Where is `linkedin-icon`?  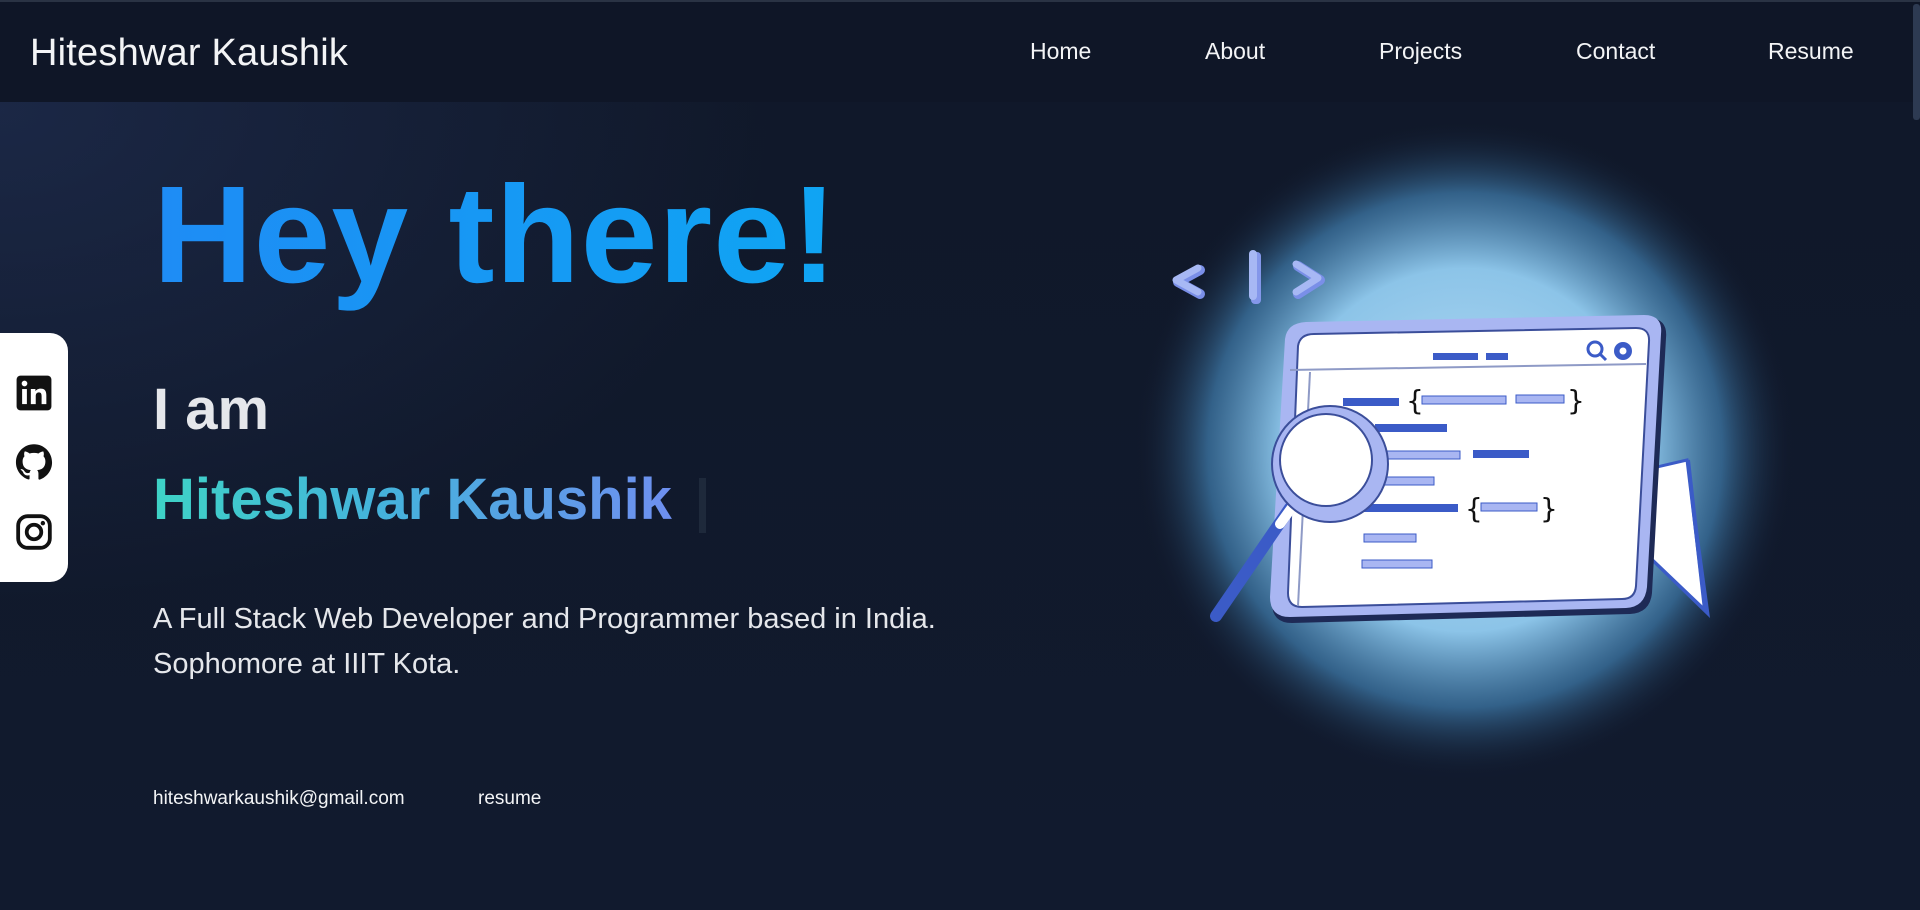 linkedin-icon is located at coordinates (34, 393).